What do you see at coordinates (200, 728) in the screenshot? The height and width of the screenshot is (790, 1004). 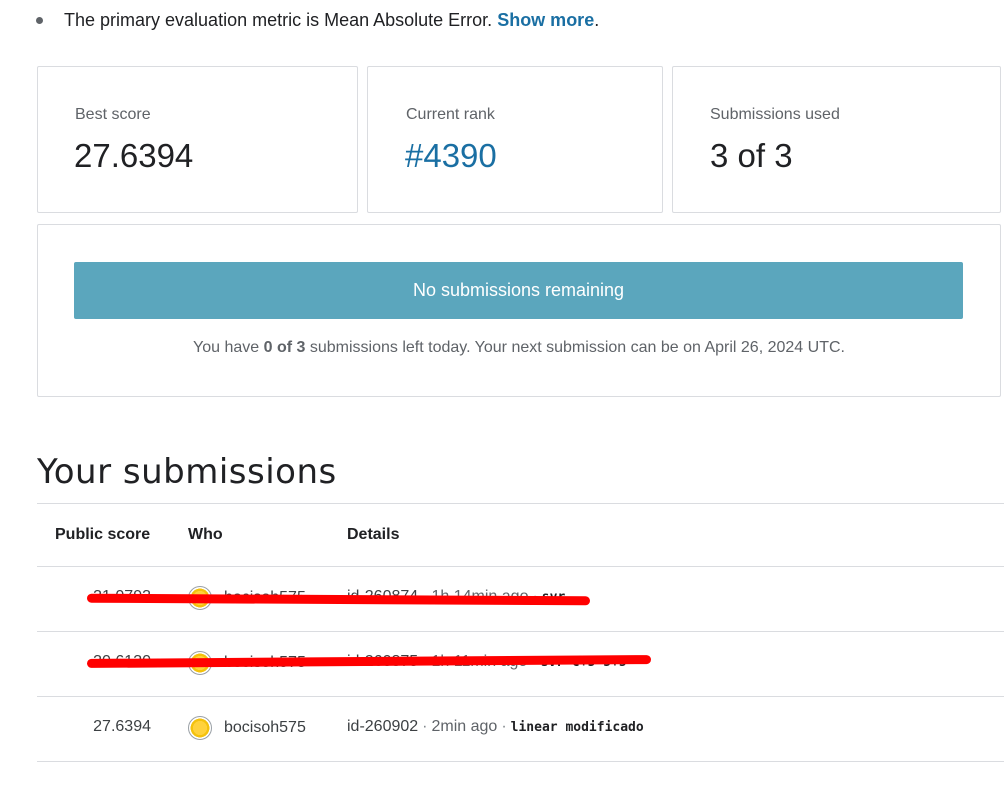 I see `avatar-icon` at bounding box center [200, 728].